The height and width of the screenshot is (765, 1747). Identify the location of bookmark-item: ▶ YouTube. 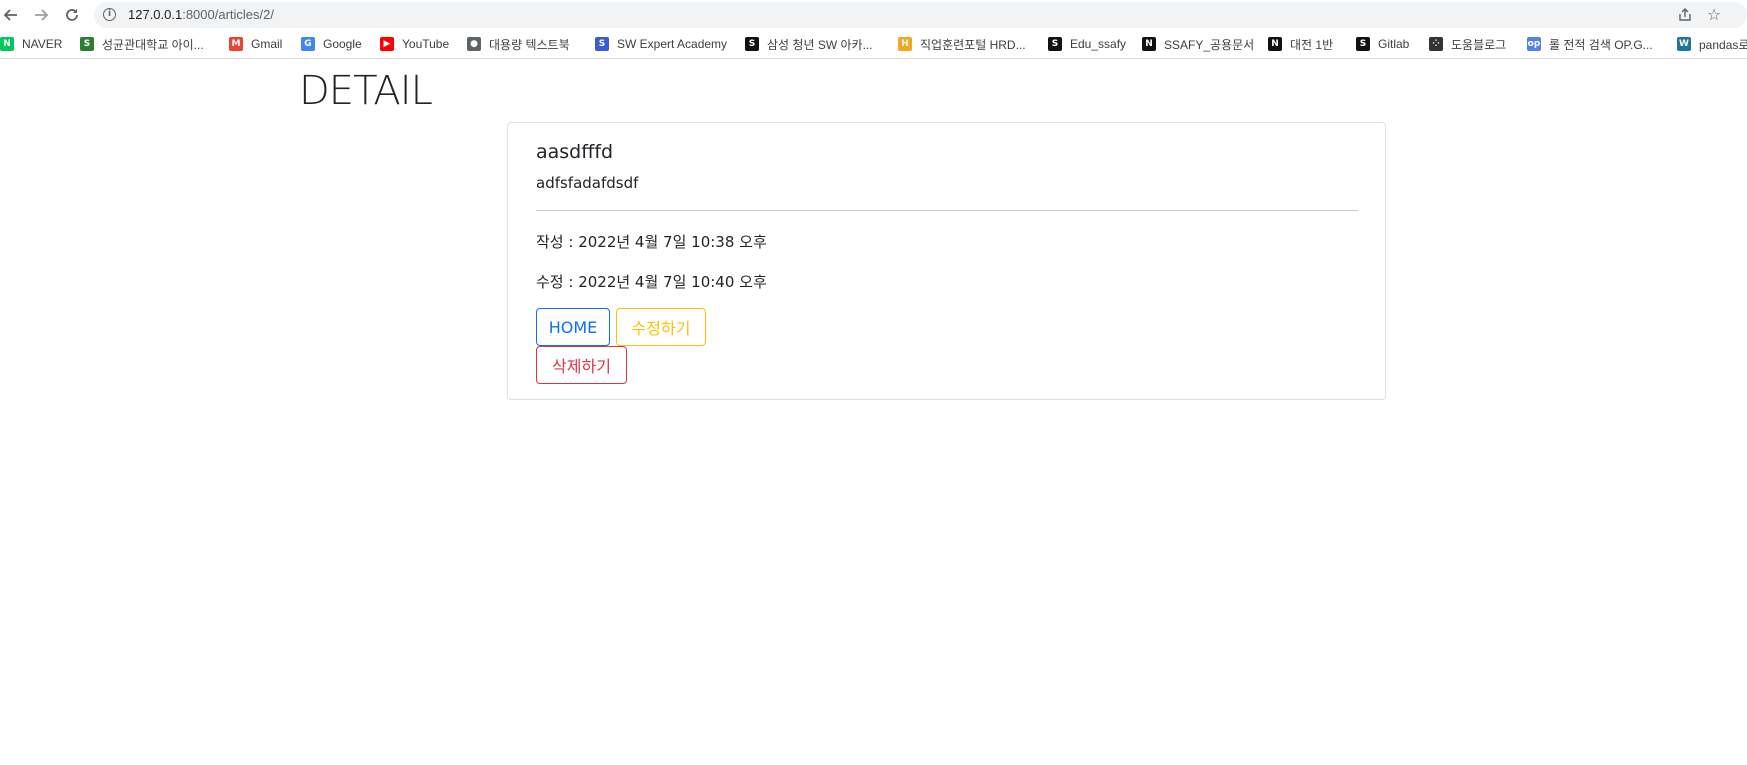
(414, 44).